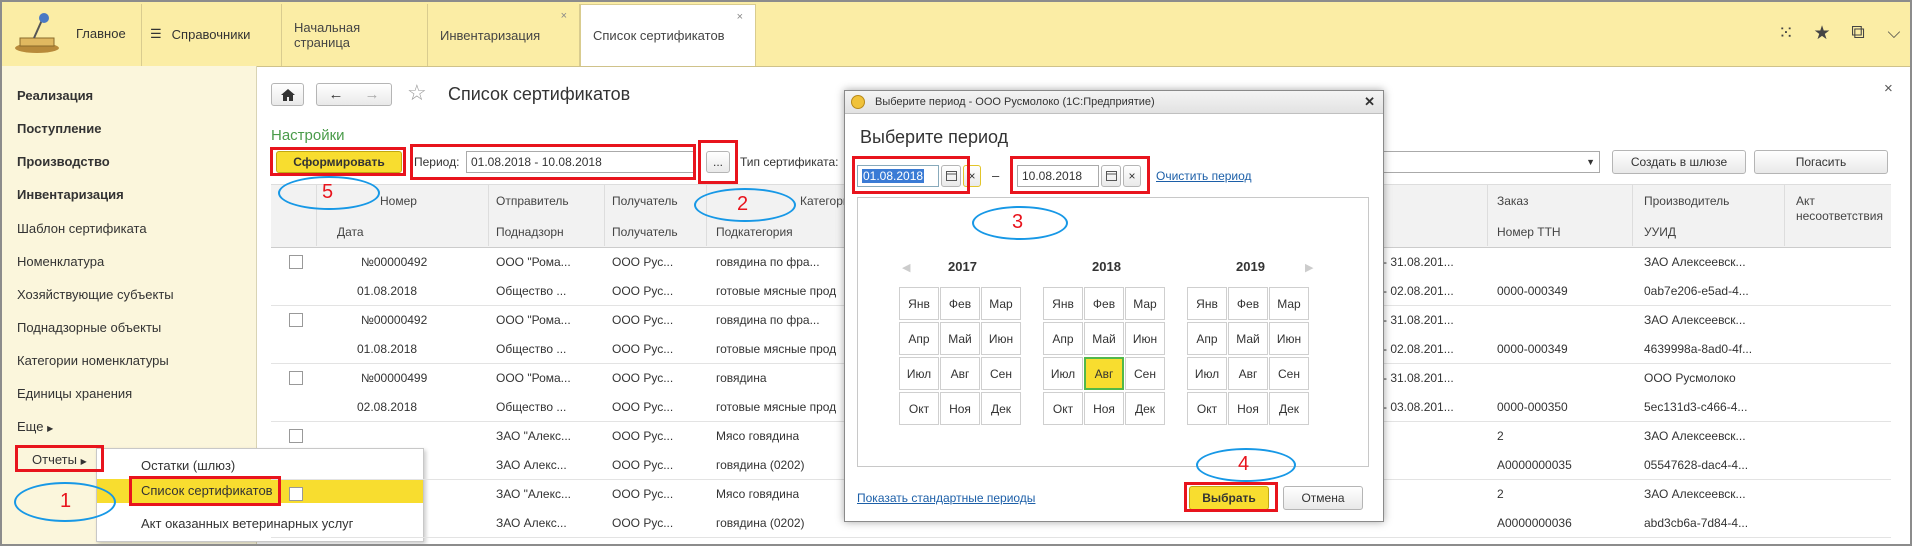 Image resolution: width=1912 pixels, height=546 pixels. I want to click on history-icon: ⧉, so click(1858, 33).